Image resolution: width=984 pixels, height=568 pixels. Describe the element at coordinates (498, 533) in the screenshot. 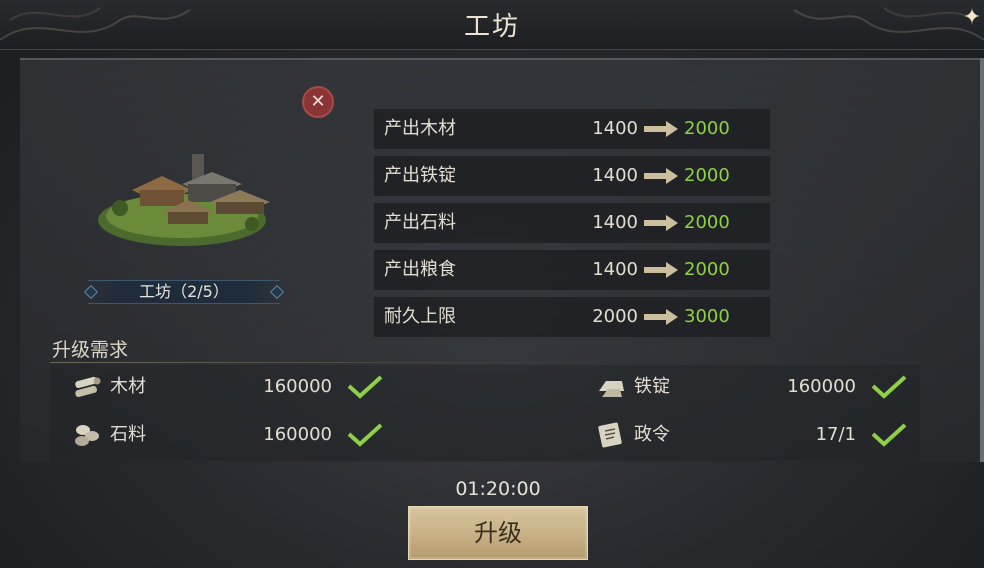

I see `upgrade-button: 升级` at that location.